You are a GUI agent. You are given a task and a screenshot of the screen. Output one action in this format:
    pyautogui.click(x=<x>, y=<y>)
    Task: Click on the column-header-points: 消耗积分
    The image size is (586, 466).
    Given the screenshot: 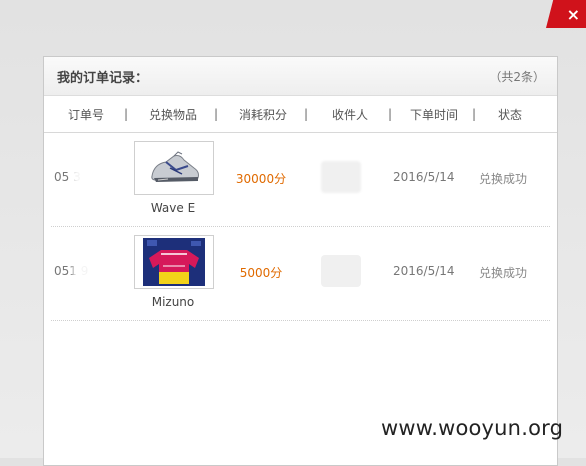 What is the action you would take?
    pyautogui.click(x=263, y=114)
    